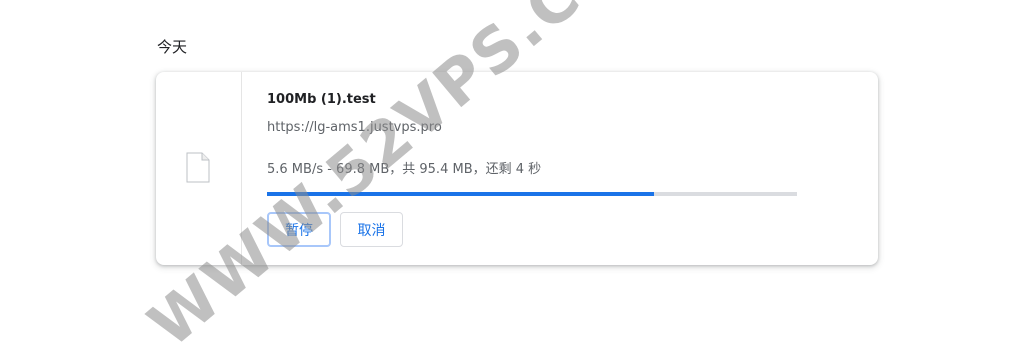  Describe the element at coordinates (321, 99) in the screenshot. I see `download-filename: 100Mb (1).test` at that location.